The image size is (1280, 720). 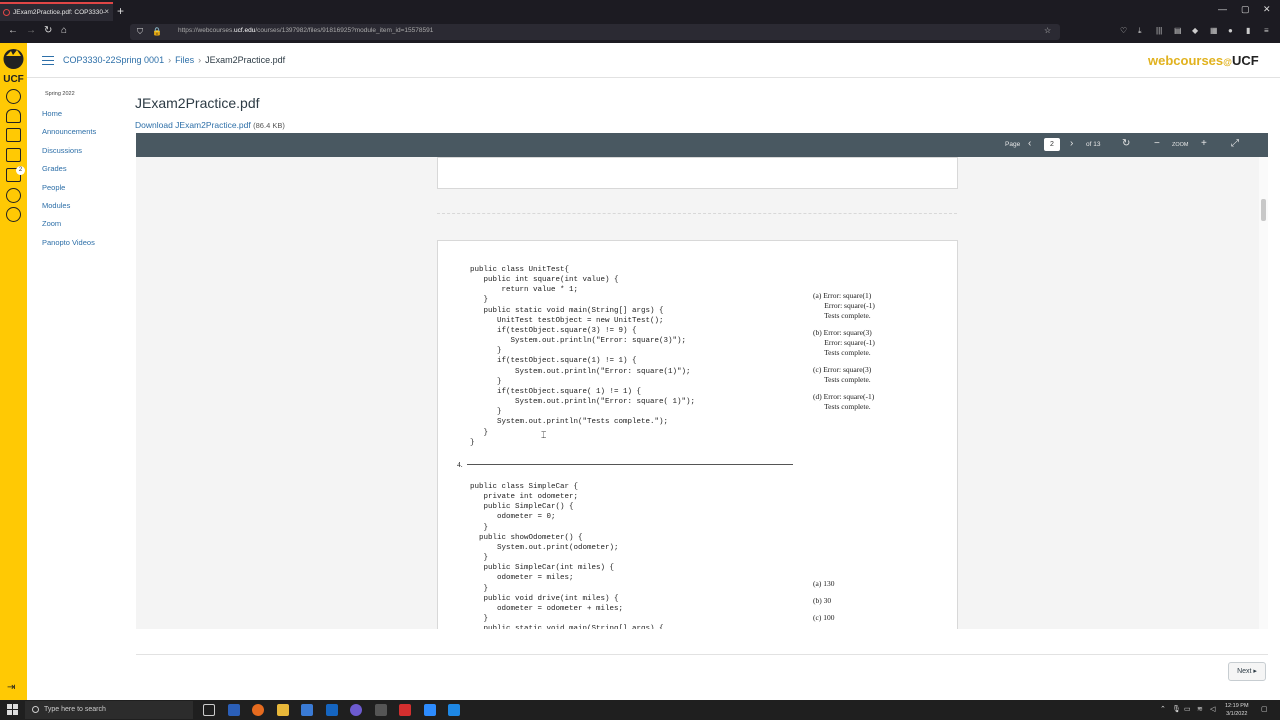 What do you see at coordinates (157, 31) in the screenshot?
I see `lock-icon: 🔒` at bounding box center [157, 31].